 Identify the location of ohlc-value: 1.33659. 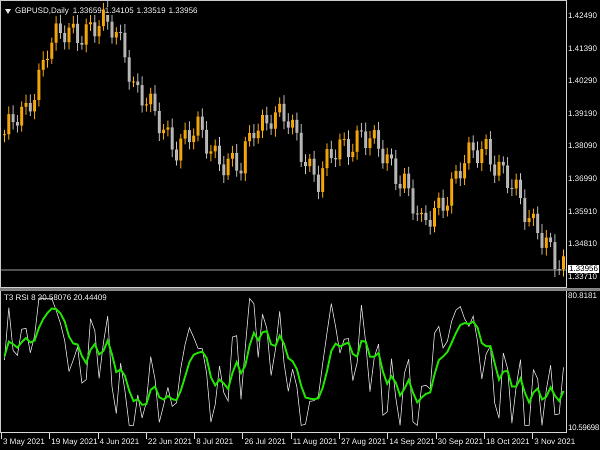
(87, 11).